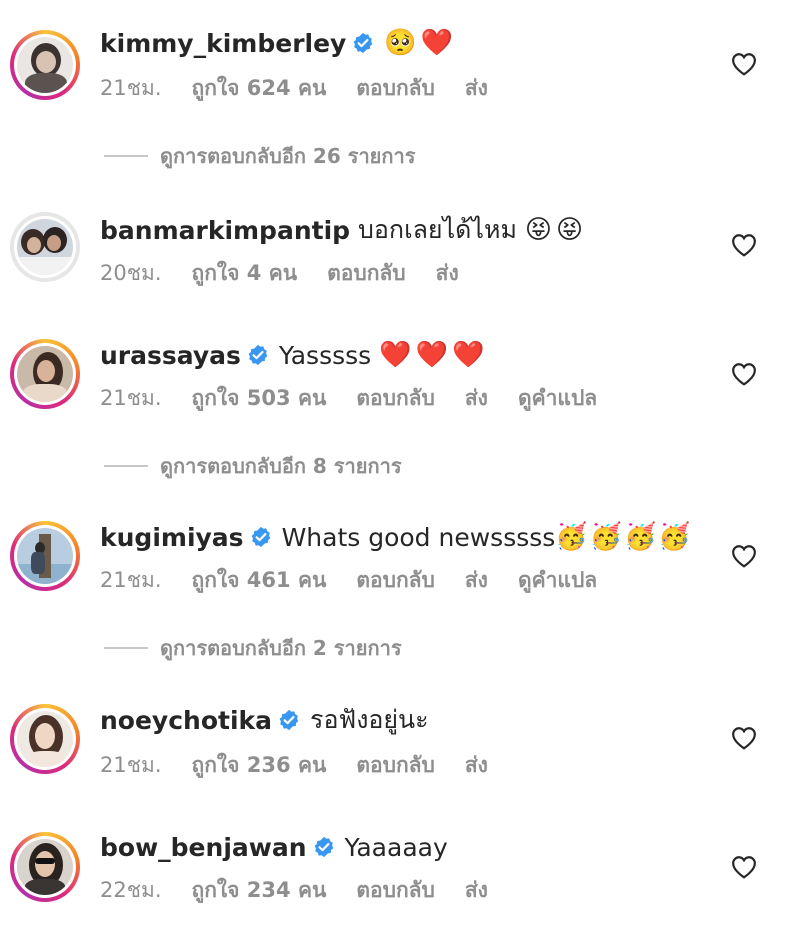 The height and width of the screenshot is (925, 800). I want to click on comment-time: 22ชม., so click(131, 889).